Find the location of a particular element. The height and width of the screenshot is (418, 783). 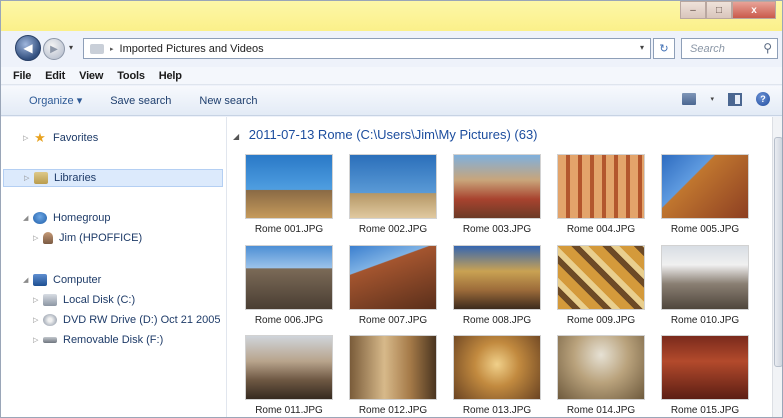

thumbnail-item: Rome 006.JPG is located at coordinates (289, 285).